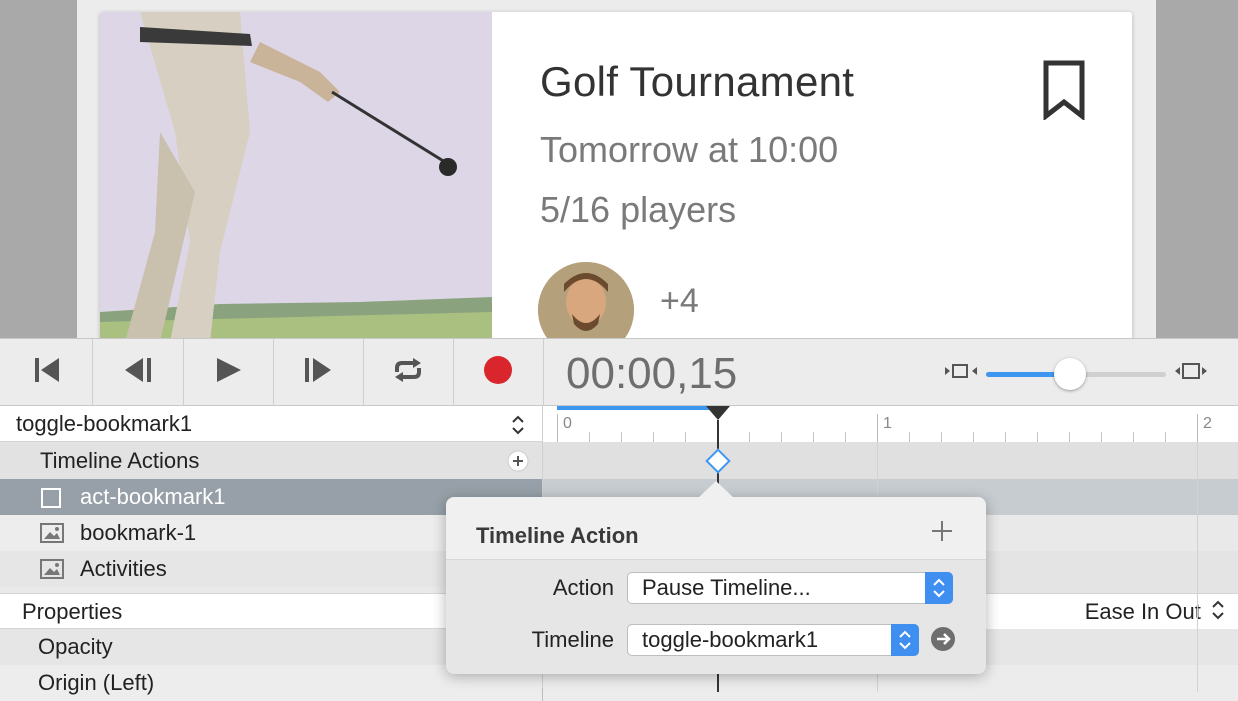 The image size is (1238, 701). I want to click on go-to-start-button, so click(47, 372).